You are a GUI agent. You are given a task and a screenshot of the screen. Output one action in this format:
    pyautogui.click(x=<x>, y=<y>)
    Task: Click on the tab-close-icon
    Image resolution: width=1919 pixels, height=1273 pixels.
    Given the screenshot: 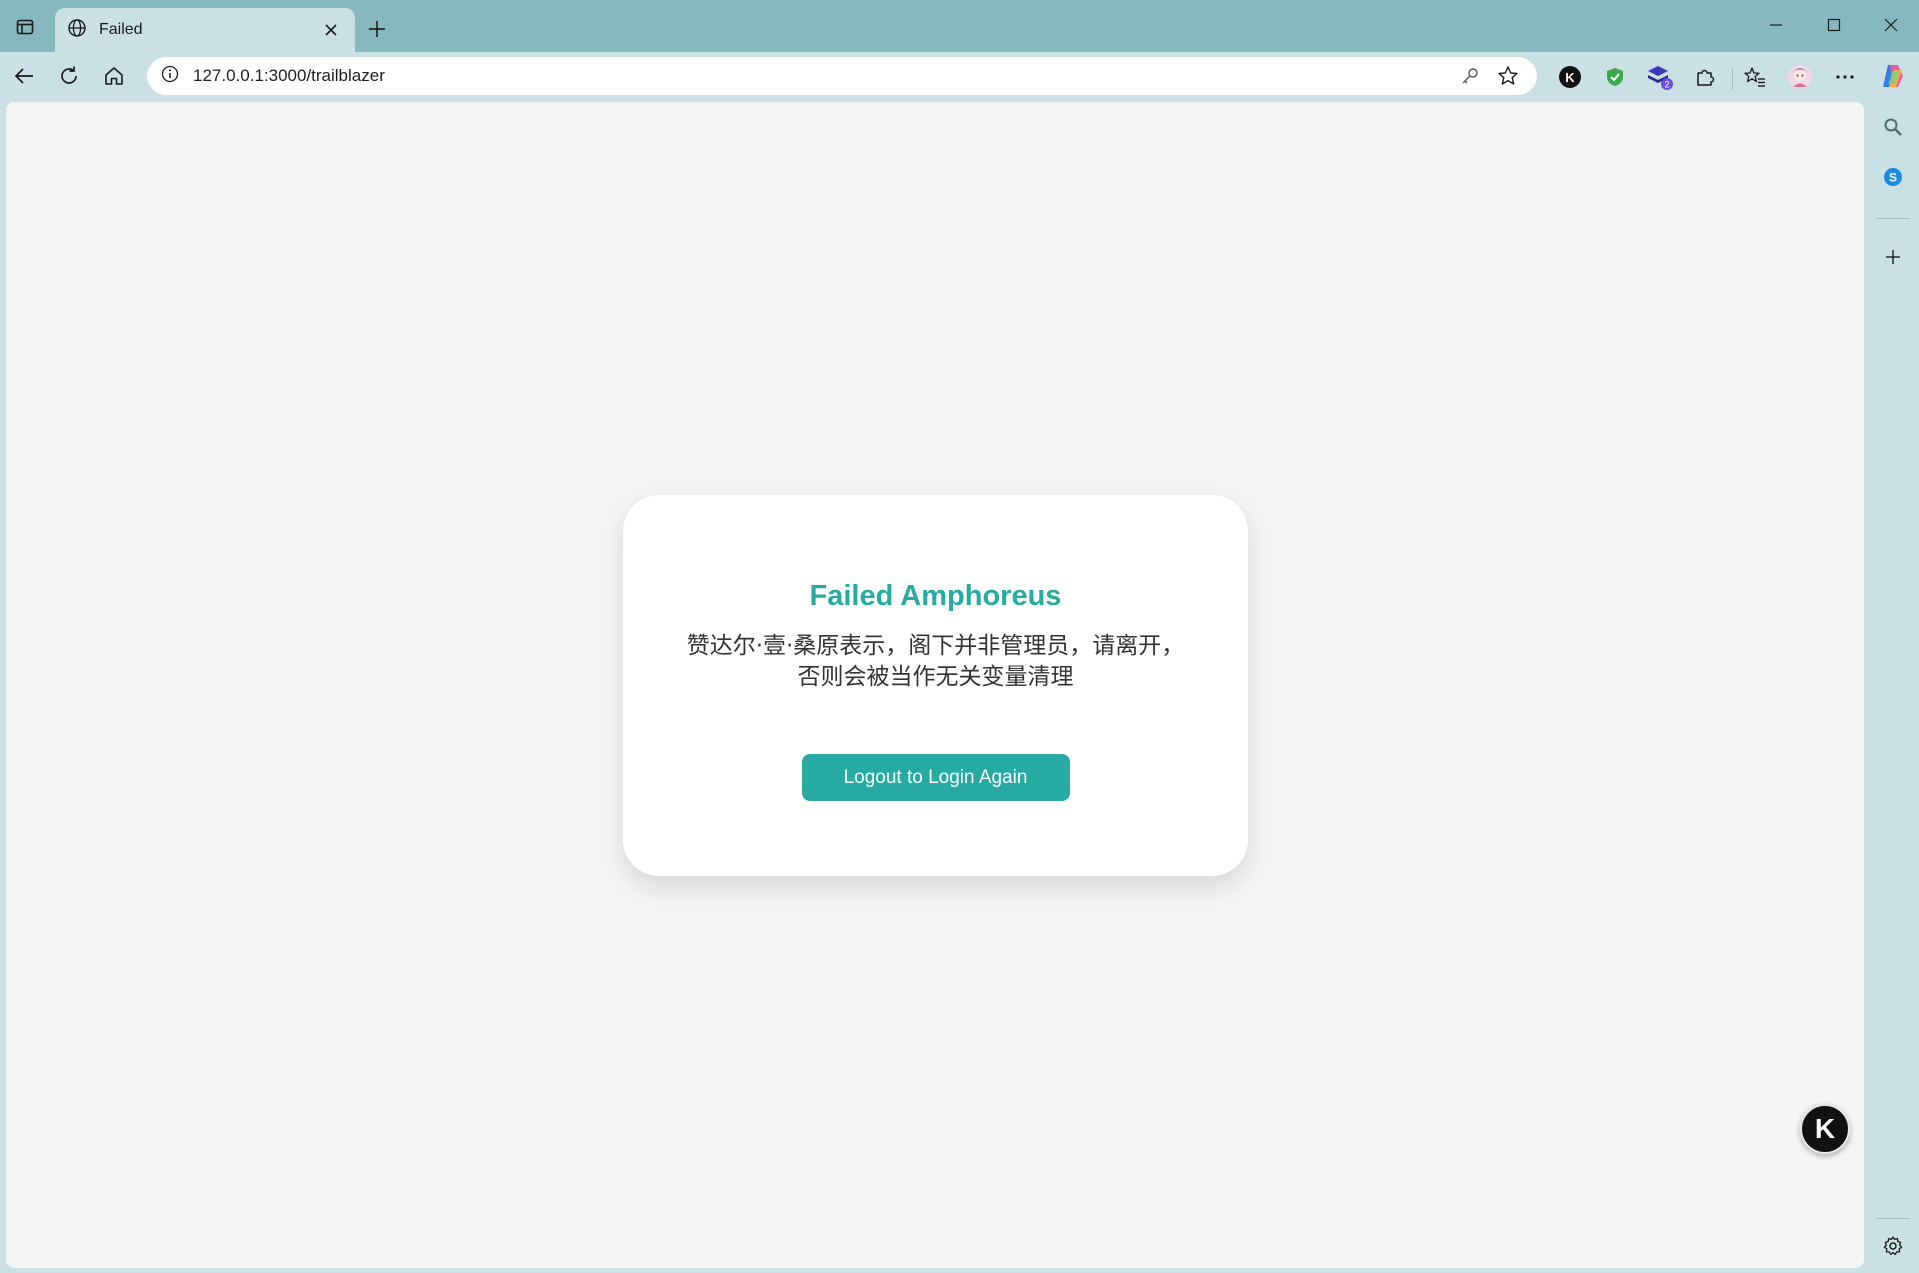 What is the action you would take?
    pyautogui.click(x=331, y=30)
    